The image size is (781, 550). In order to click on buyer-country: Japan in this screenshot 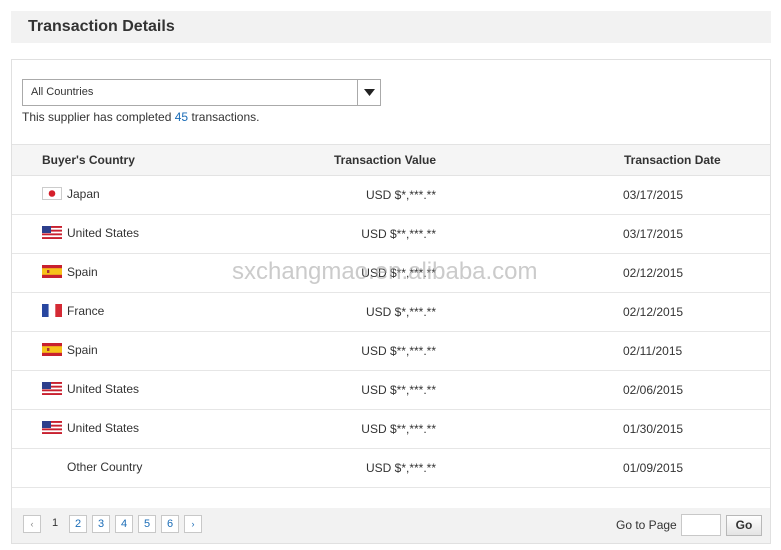, I will do `click(83, 194)`.